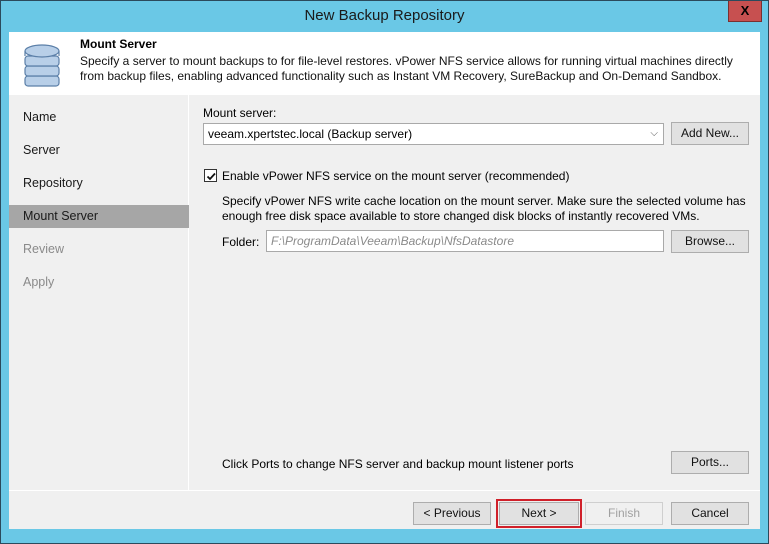 Image resolution: width=769 pixels, height=544 pixels. I want to click on enable-nfs-checkbox, so click(210, 175).